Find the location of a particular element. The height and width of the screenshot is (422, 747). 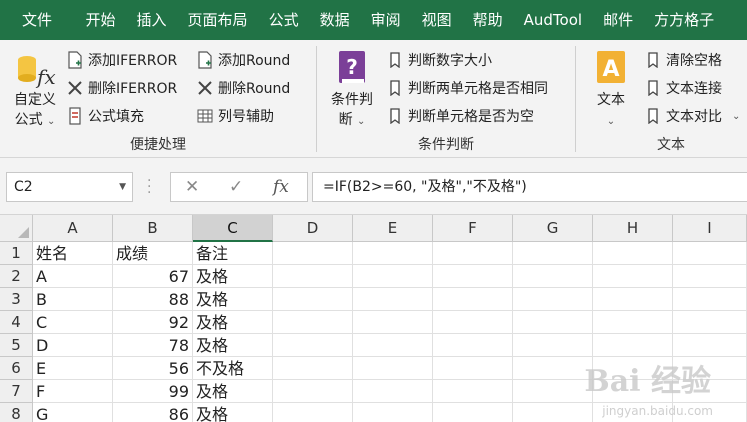

cell-h2 is located at coordinates (633, 276).